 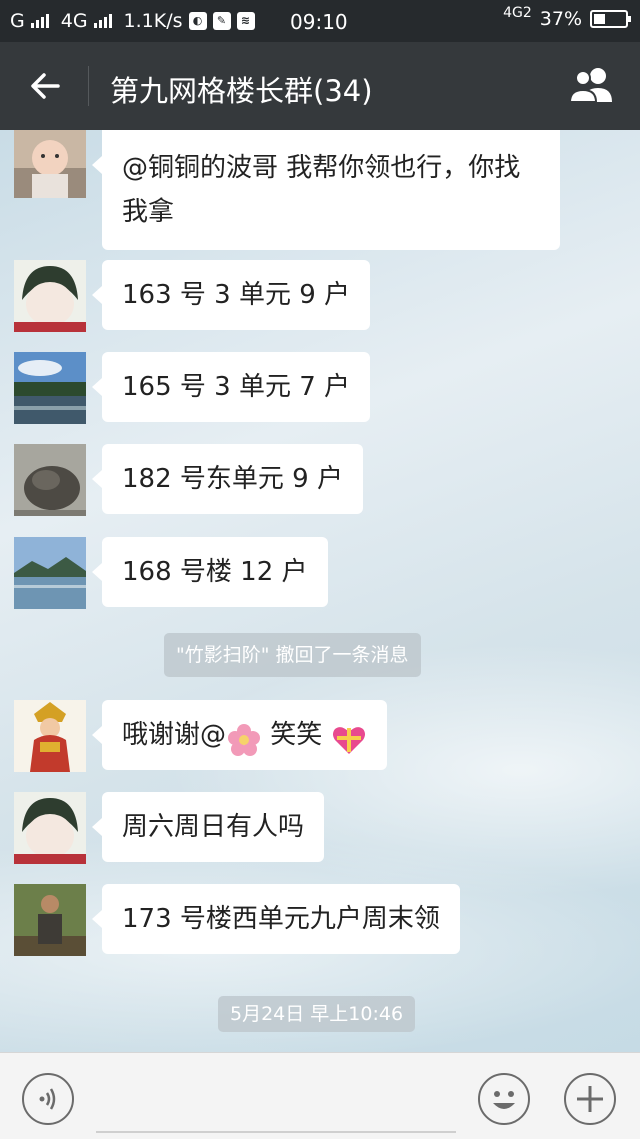 I want to click on notification-icon-a: ◐, so click(x=197, y=21).